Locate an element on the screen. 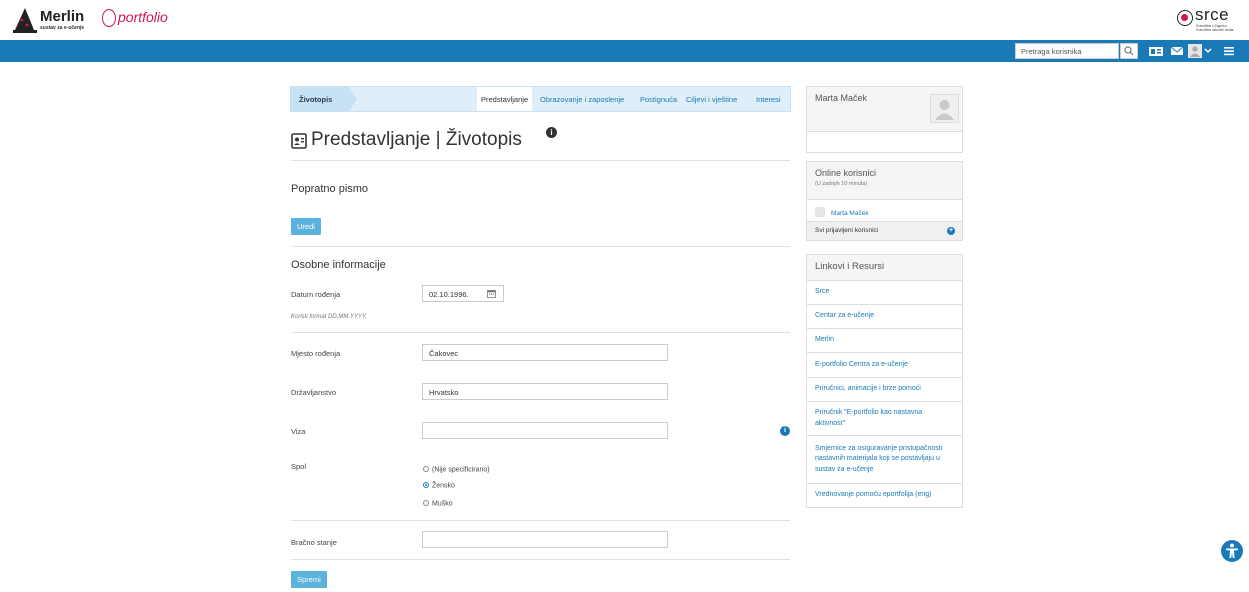 The height and width of the screenshot is (592, 1249). portfolio-ring-icon is located at coordinates (109, 18).